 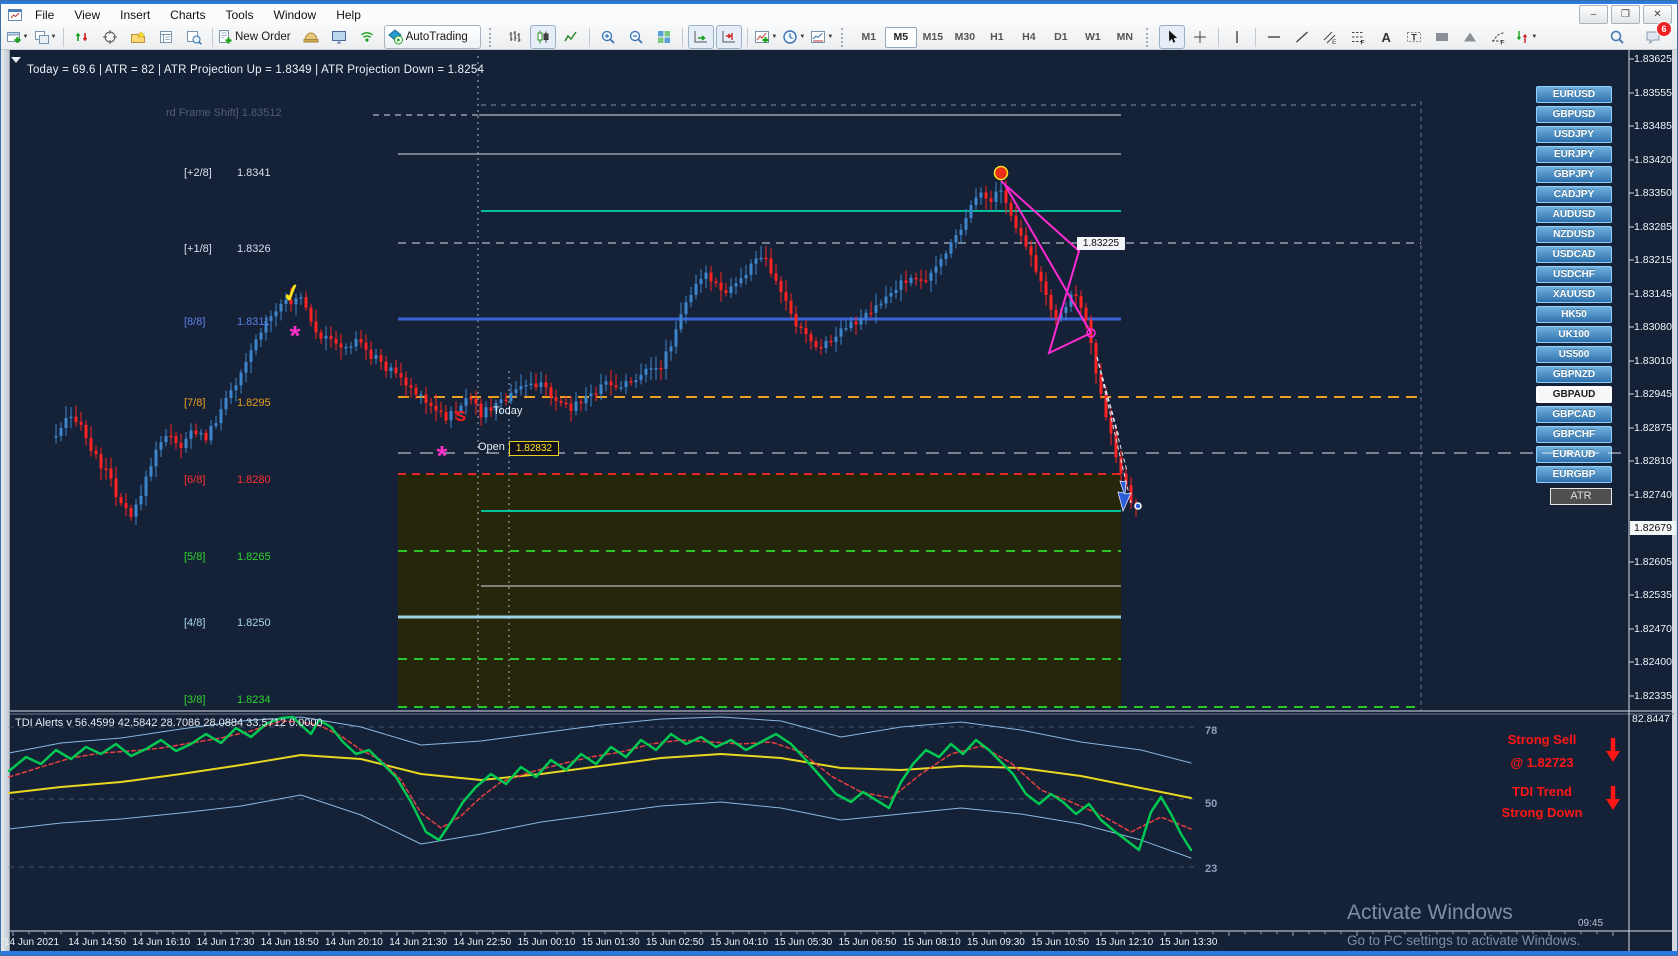 I want to click on search-button, so click(x=1617, y=37).